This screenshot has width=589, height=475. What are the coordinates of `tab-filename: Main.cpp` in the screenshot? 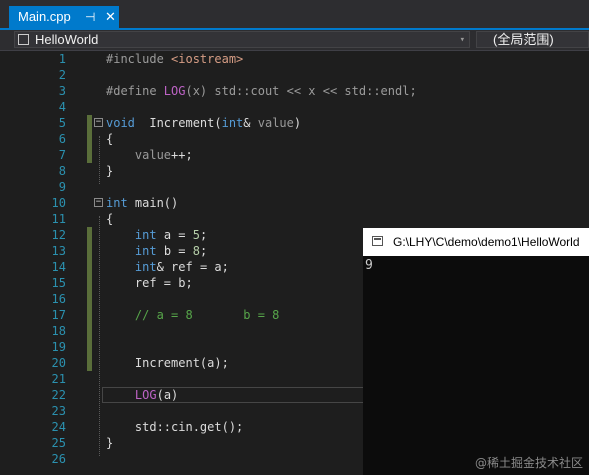 It's located at (44, 16).